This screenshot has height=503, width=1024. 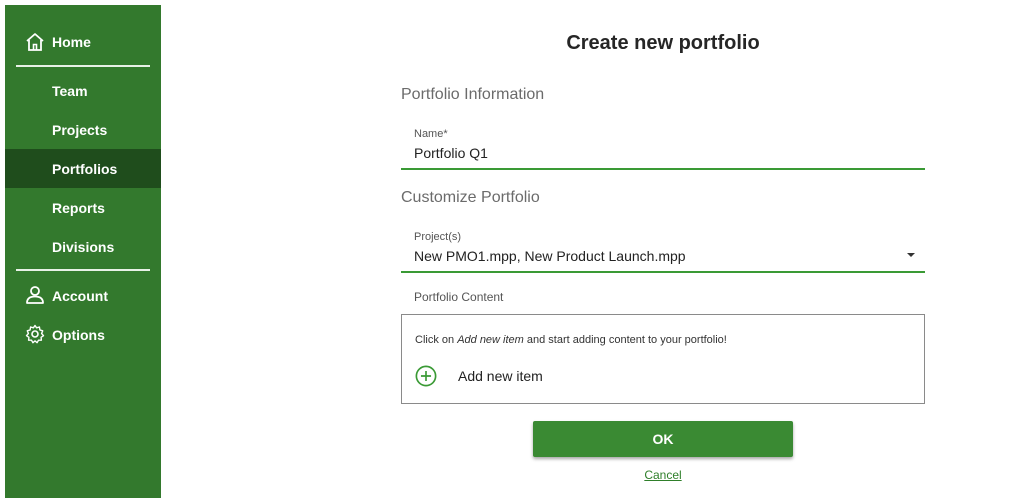 What do you see at coordinates (500, 376) in the screenshot?
I see `add-new-item-label: Add new item` at bounding box center [500, 376].